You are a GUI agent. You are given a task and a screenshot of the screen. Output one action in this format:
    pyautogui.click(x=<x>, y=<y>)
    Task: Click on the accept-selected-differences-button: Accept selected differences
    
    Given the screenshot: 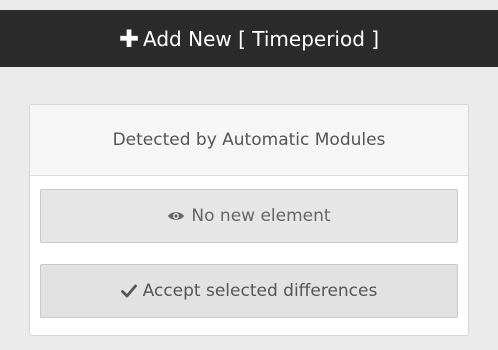 What is the action you would take?
    pyautogui.click(x=249, y=291)
    